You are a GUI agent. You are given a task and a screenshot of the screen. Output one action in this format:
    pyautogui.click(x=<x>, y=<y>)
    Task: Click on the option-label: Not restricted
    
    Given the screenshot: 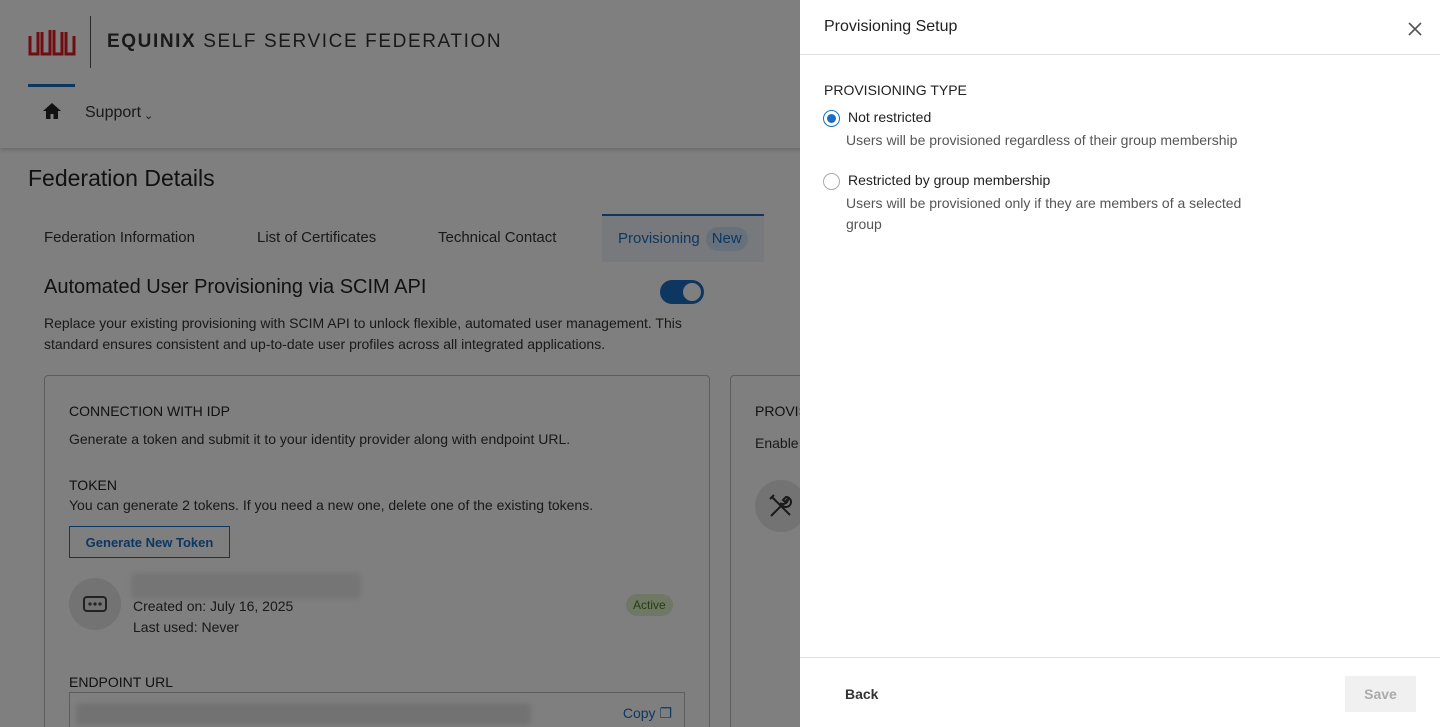 What is the action you would take?
    pyautogui.click(x=890, y=117)
    